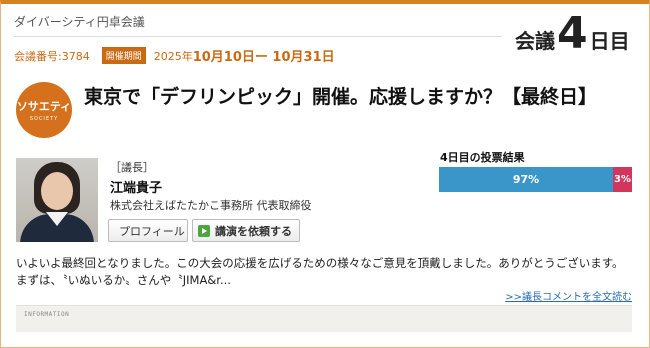  I want to click on header-divider, so click(258, 36).